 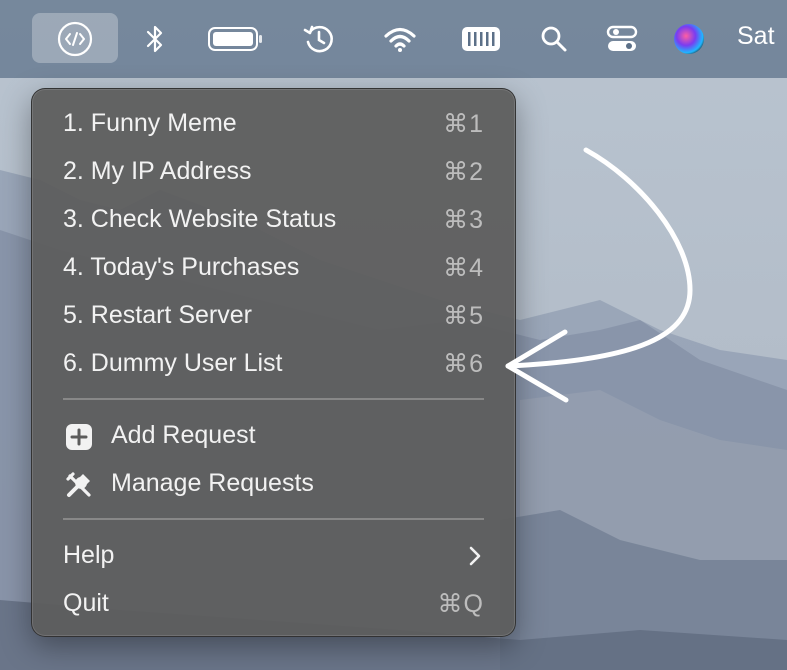 What do you see at coordinates (75, 39) in the screenshot?
I see `code-icon` at bounding box center [75, 39].